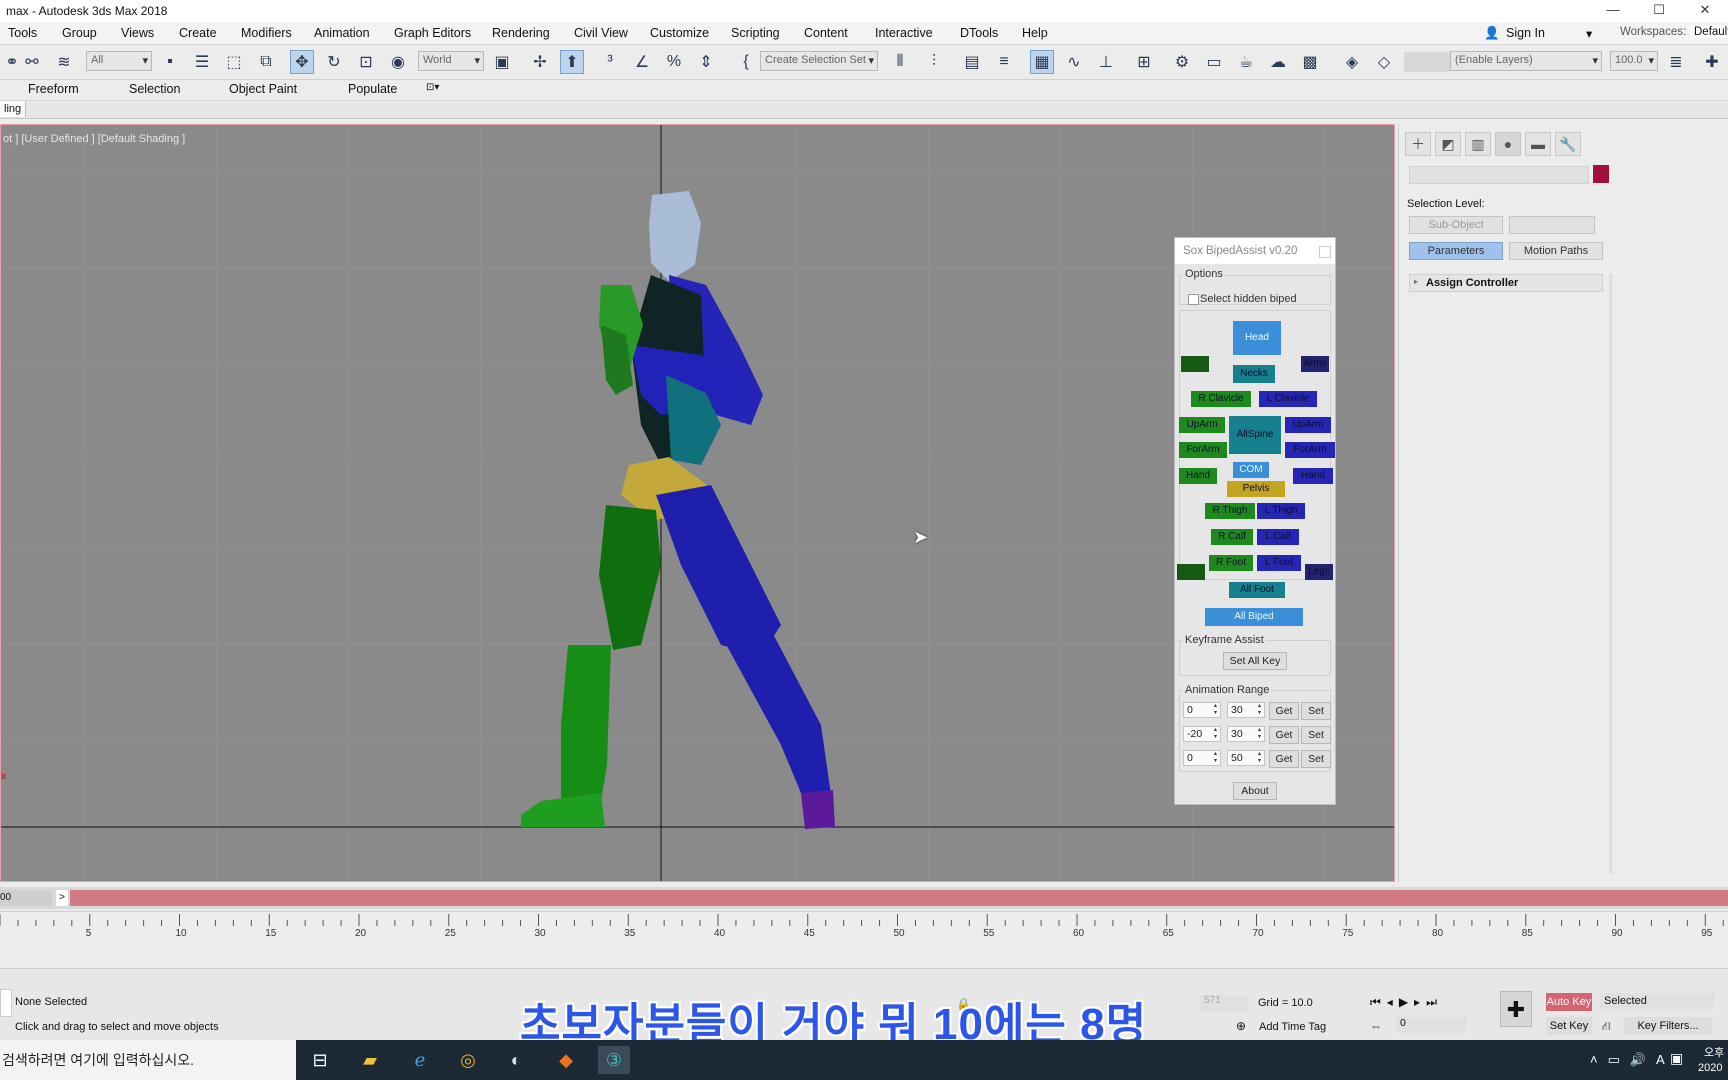 The width and height of the screenshot is (1728, 1080). What do you see at coordinates (1384, 62) in the screenshot?
I see `layers-stack-icon: ◇` at bounding box center [1384, 62].